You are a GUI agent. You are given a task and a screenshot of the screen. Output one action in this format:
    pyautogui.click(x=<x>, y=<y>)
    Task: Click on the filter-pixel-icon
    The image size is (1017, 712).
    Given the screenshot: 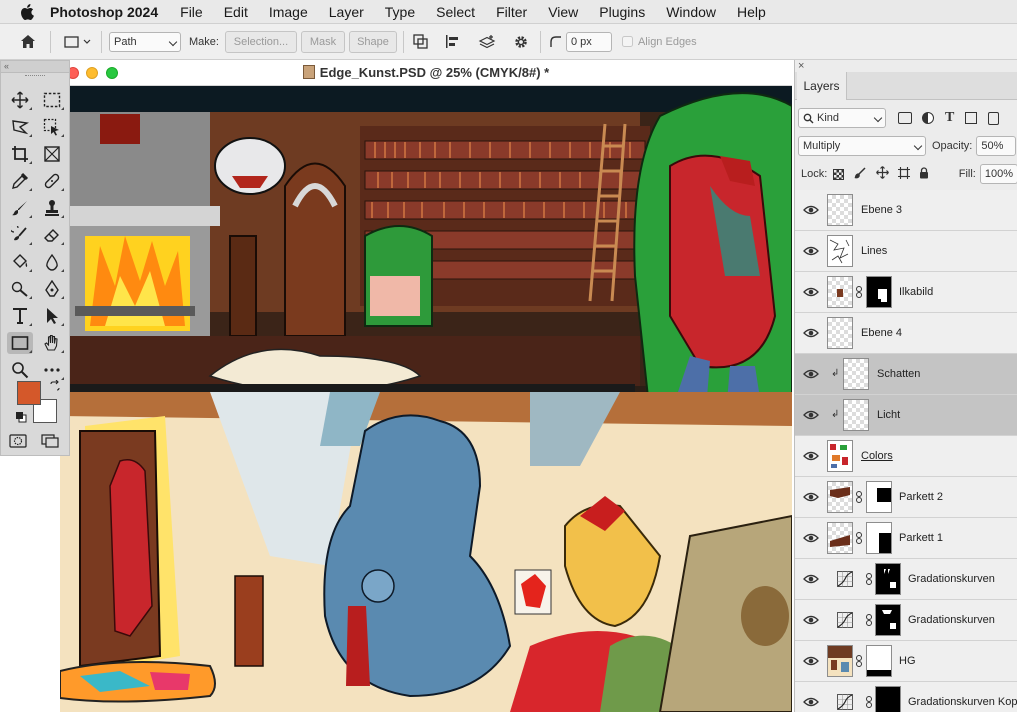 What is the action you would take?
    pyautogui.click(x=905, y=118)
    